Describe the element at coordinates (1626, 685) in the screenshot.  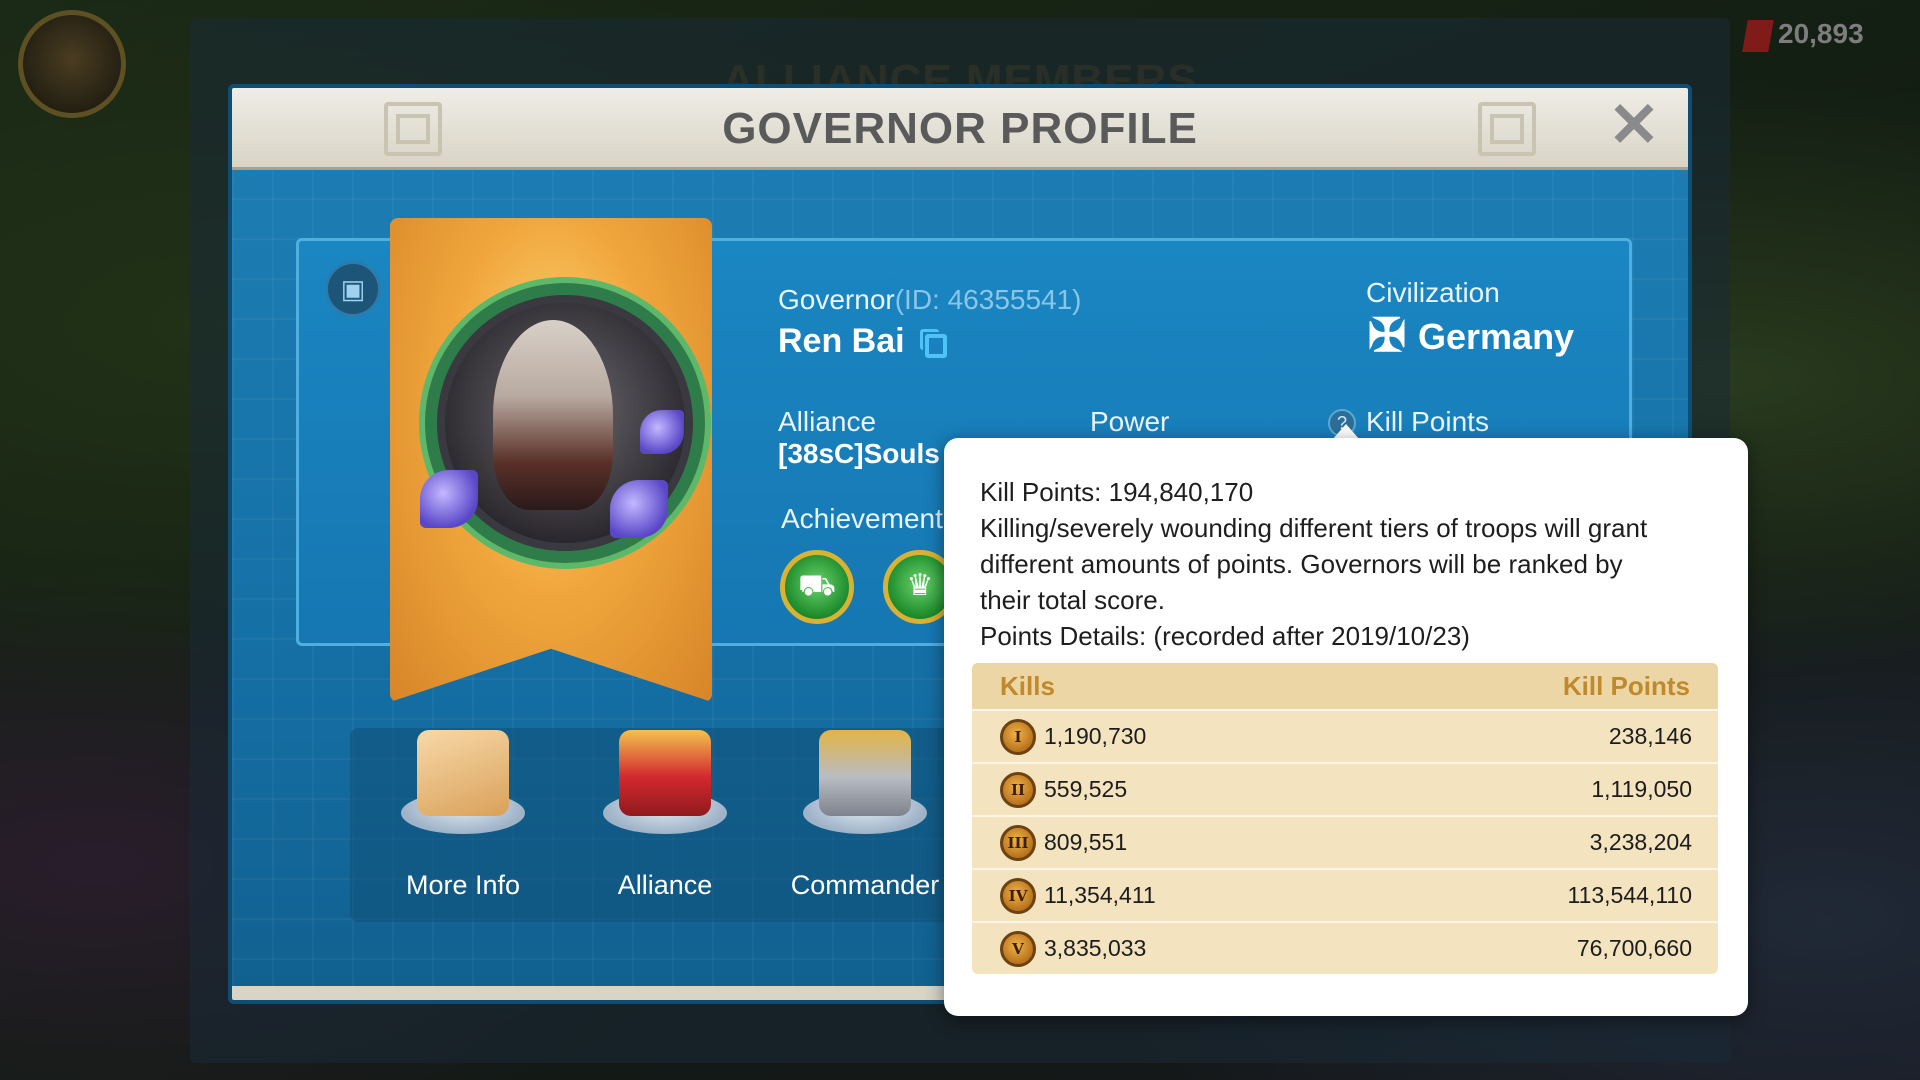
I see `kill-points-header: Kill Points` at that location.